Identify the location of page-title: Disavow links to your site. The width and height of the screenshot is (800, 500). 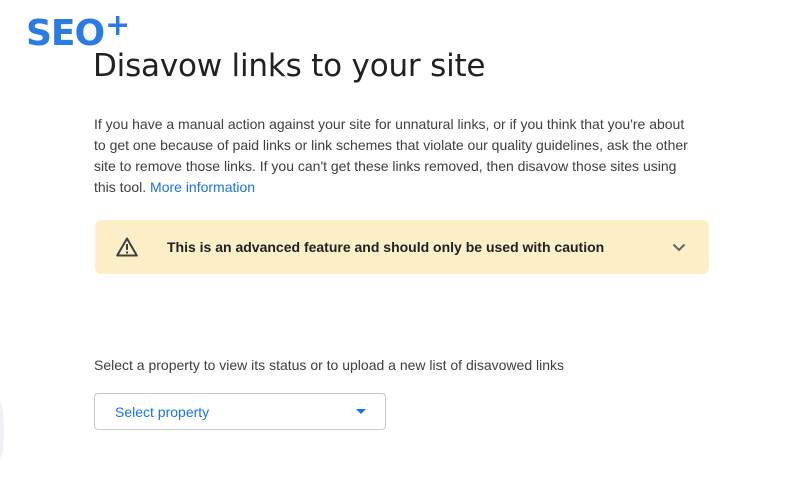
(289, 66).